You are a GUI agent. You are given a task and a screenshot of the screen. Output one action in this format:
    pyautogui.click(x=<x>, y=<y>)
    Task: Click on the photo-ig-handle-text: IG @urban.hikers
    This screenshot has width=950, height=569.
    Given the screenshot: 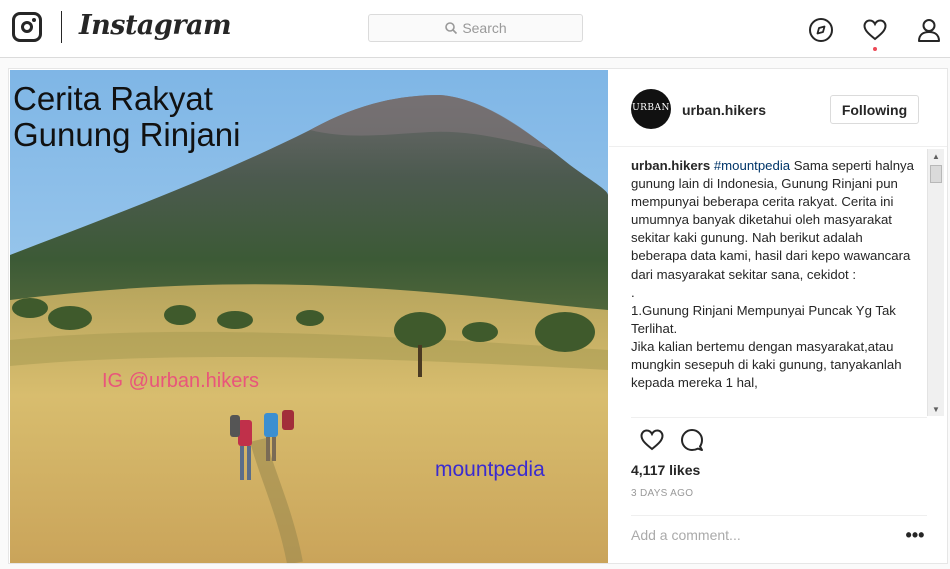 What is the action you would take?
    pyautogui.click(x=181, y=381)
    